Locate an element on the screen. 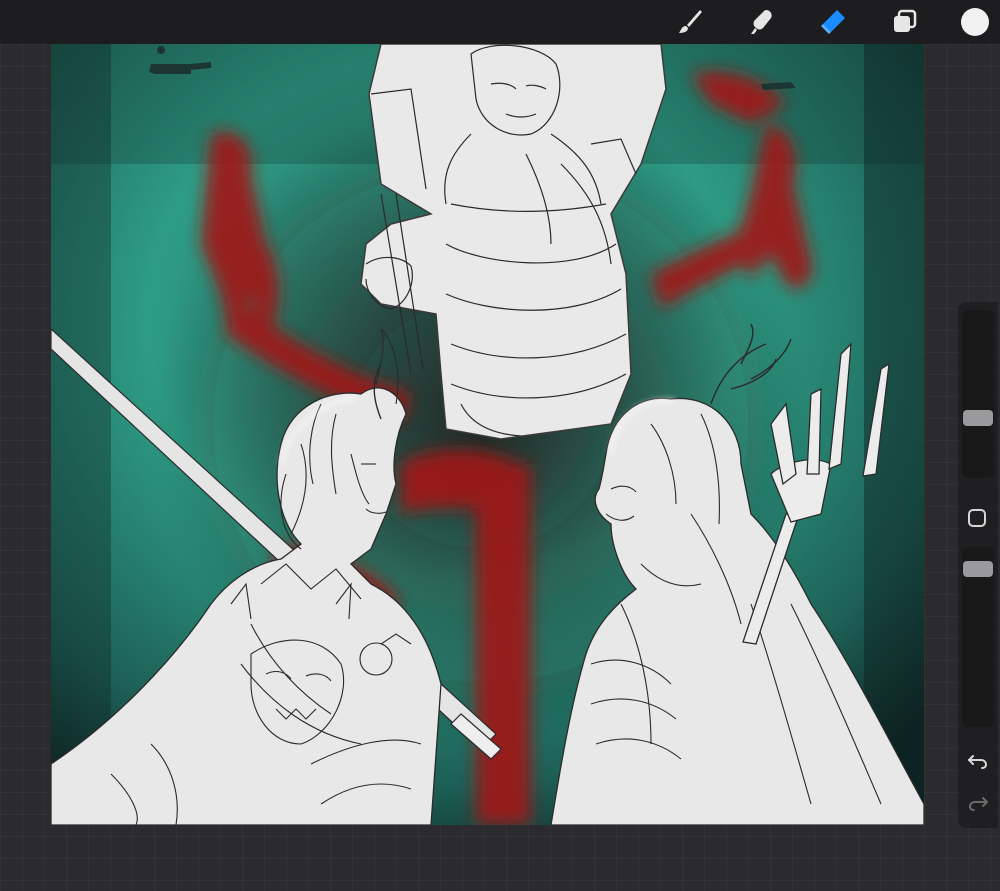 Image resolution: width=1000 pixels, height=891 pixels. brush-size-slider-thumb is located at coordinates (978, 418).